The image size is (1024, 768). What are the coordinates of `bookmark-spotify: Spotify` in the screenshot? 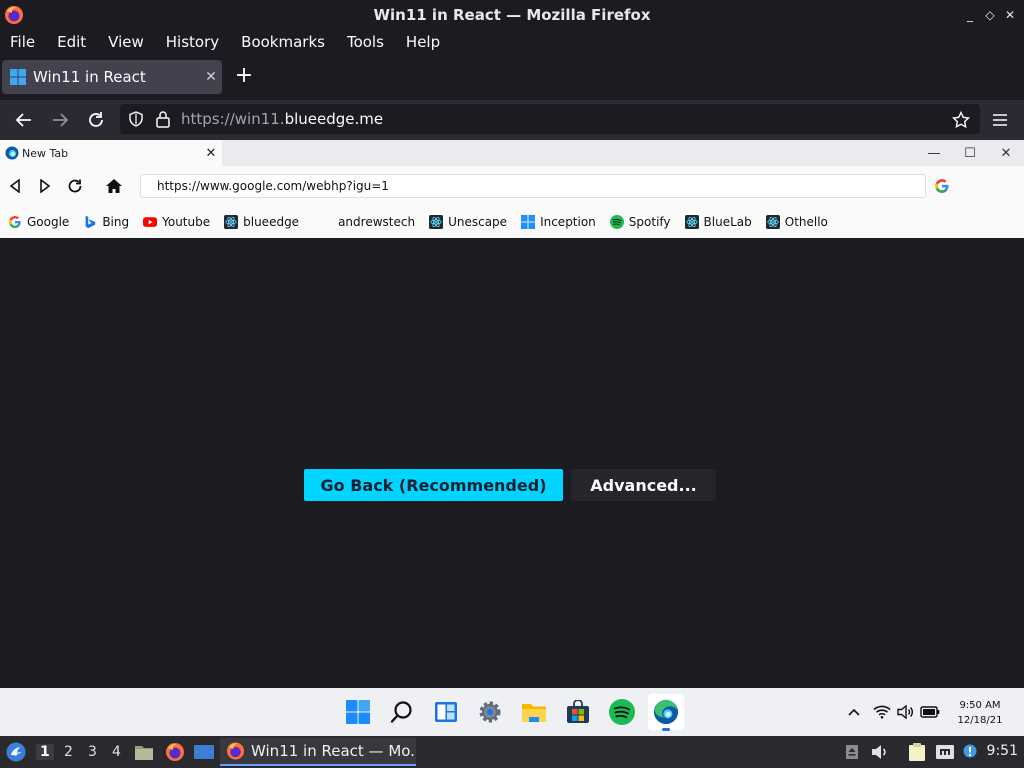 It's located at (640, 222).